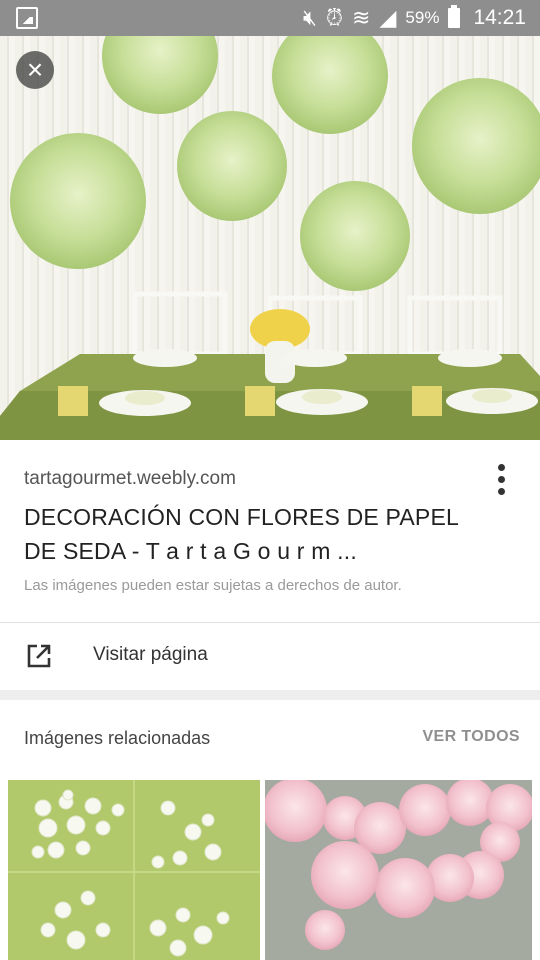  I want to click on battery-icon, so click(454, 16).